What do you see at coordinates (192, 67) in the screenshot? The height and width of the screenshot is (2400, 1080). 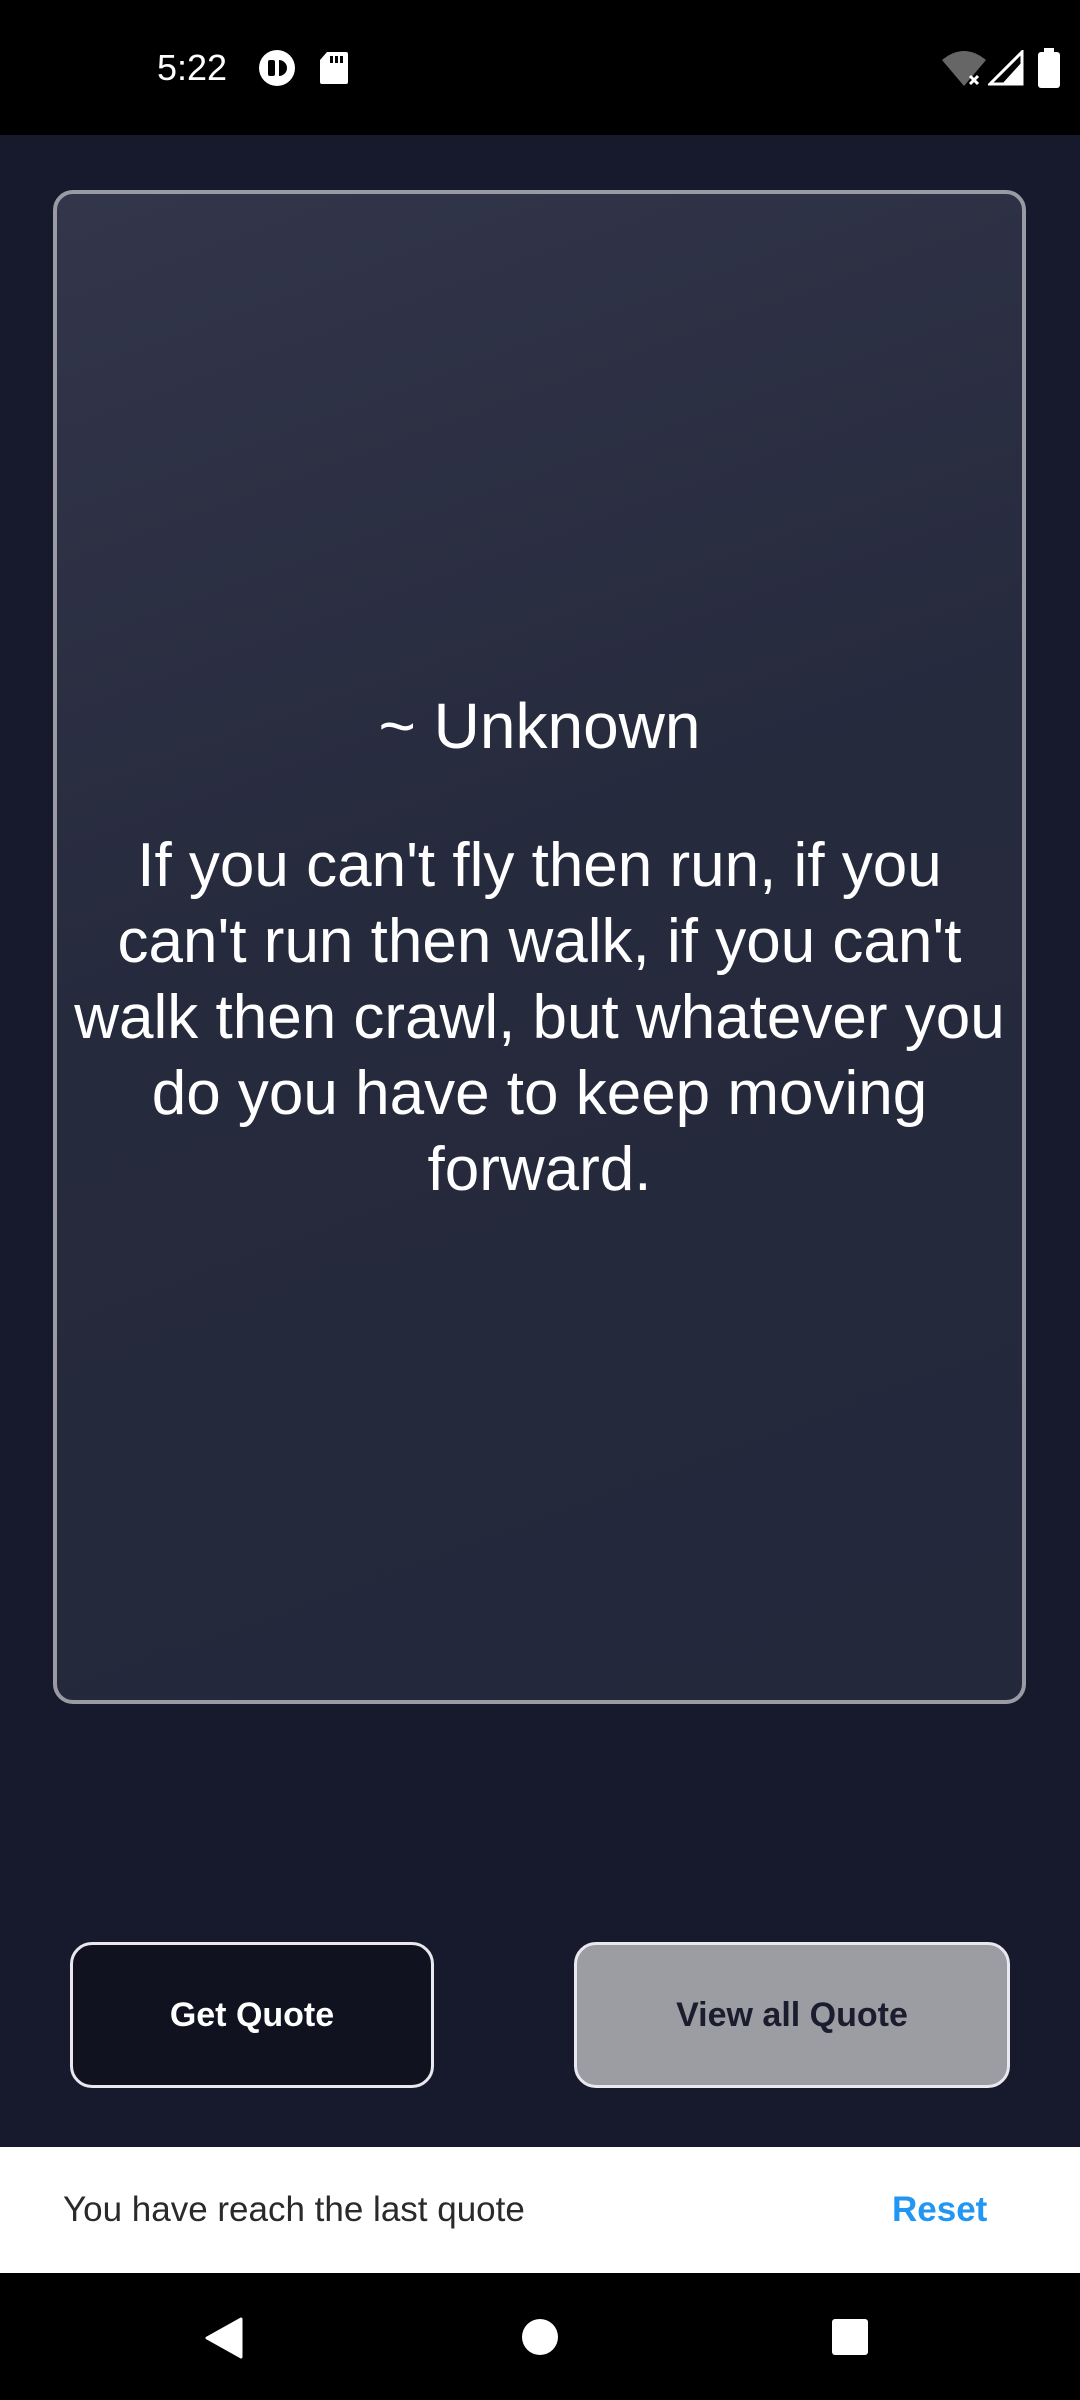 I see `status-time: 5:22` at bounding box center [192, 67].